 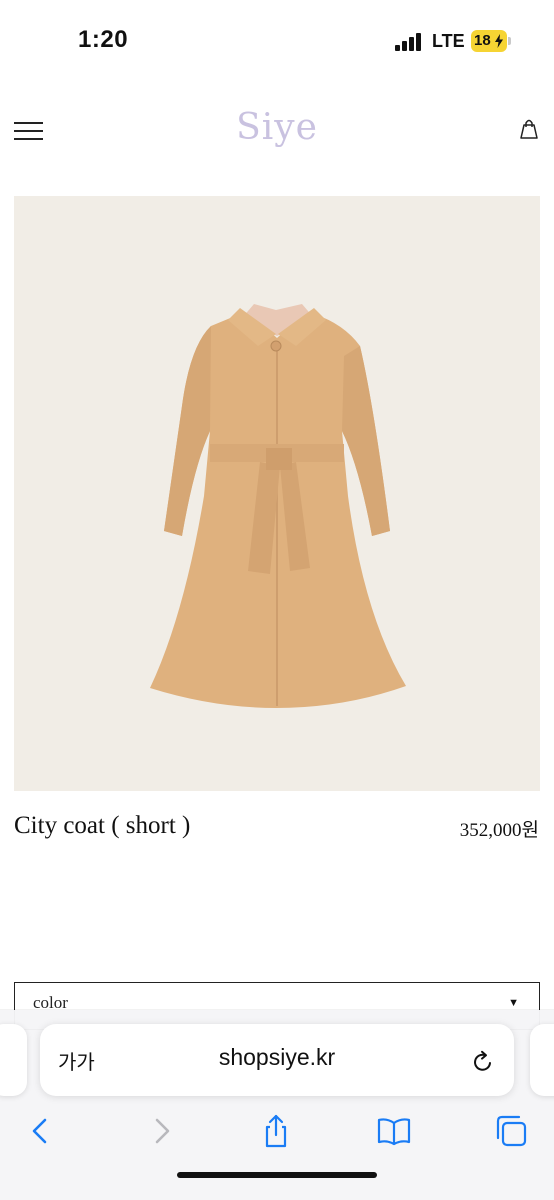 What do you see at coordinates (529, 129) in the screenshot?
I see `shopping-bag-icon` at bounding box center [529, 129].